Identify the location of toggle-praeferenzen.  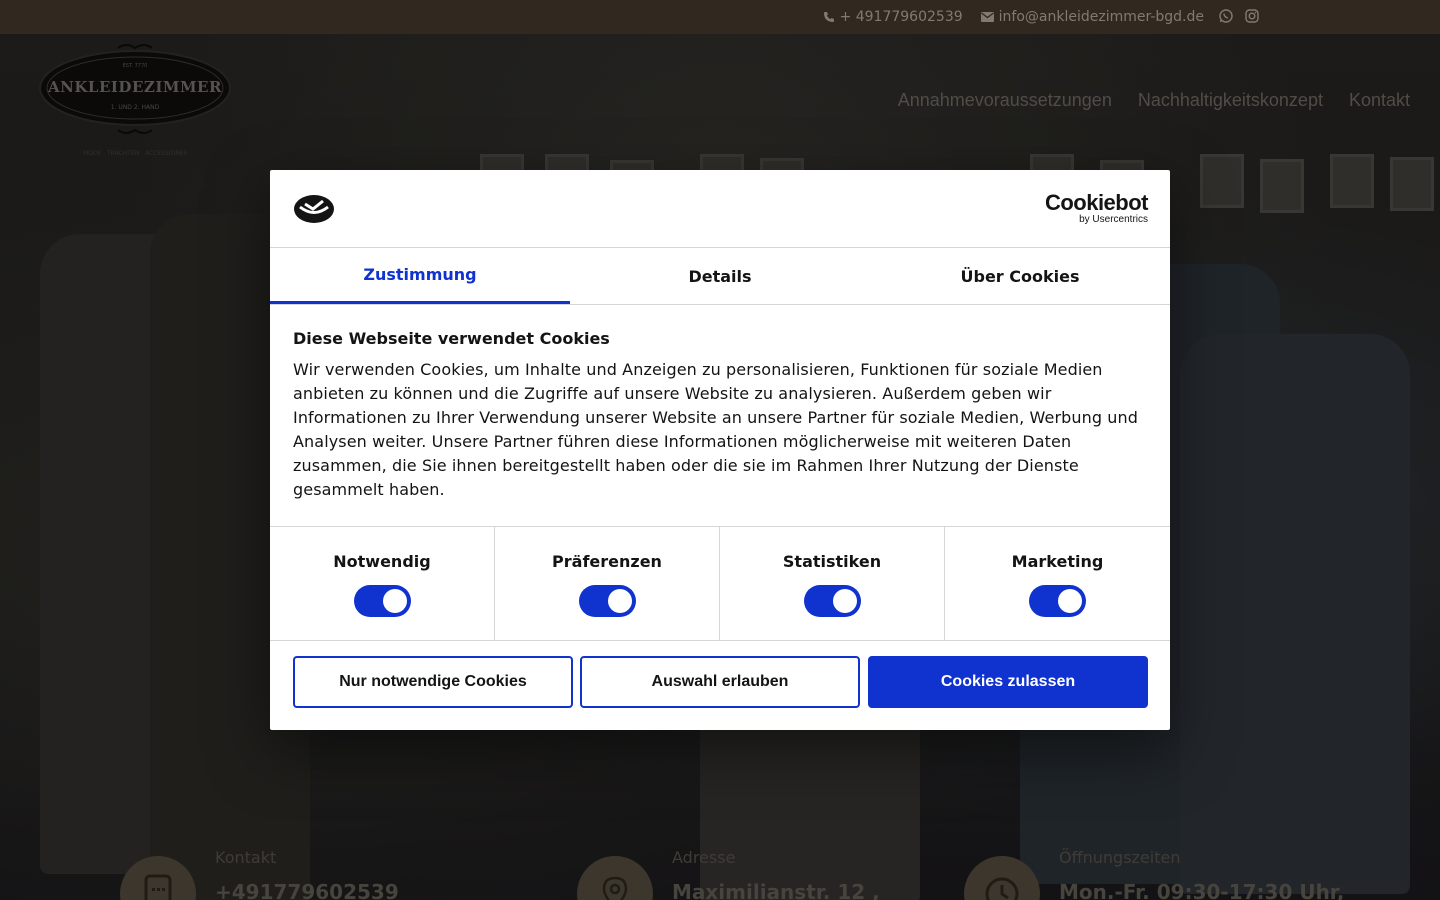
(607, 601).